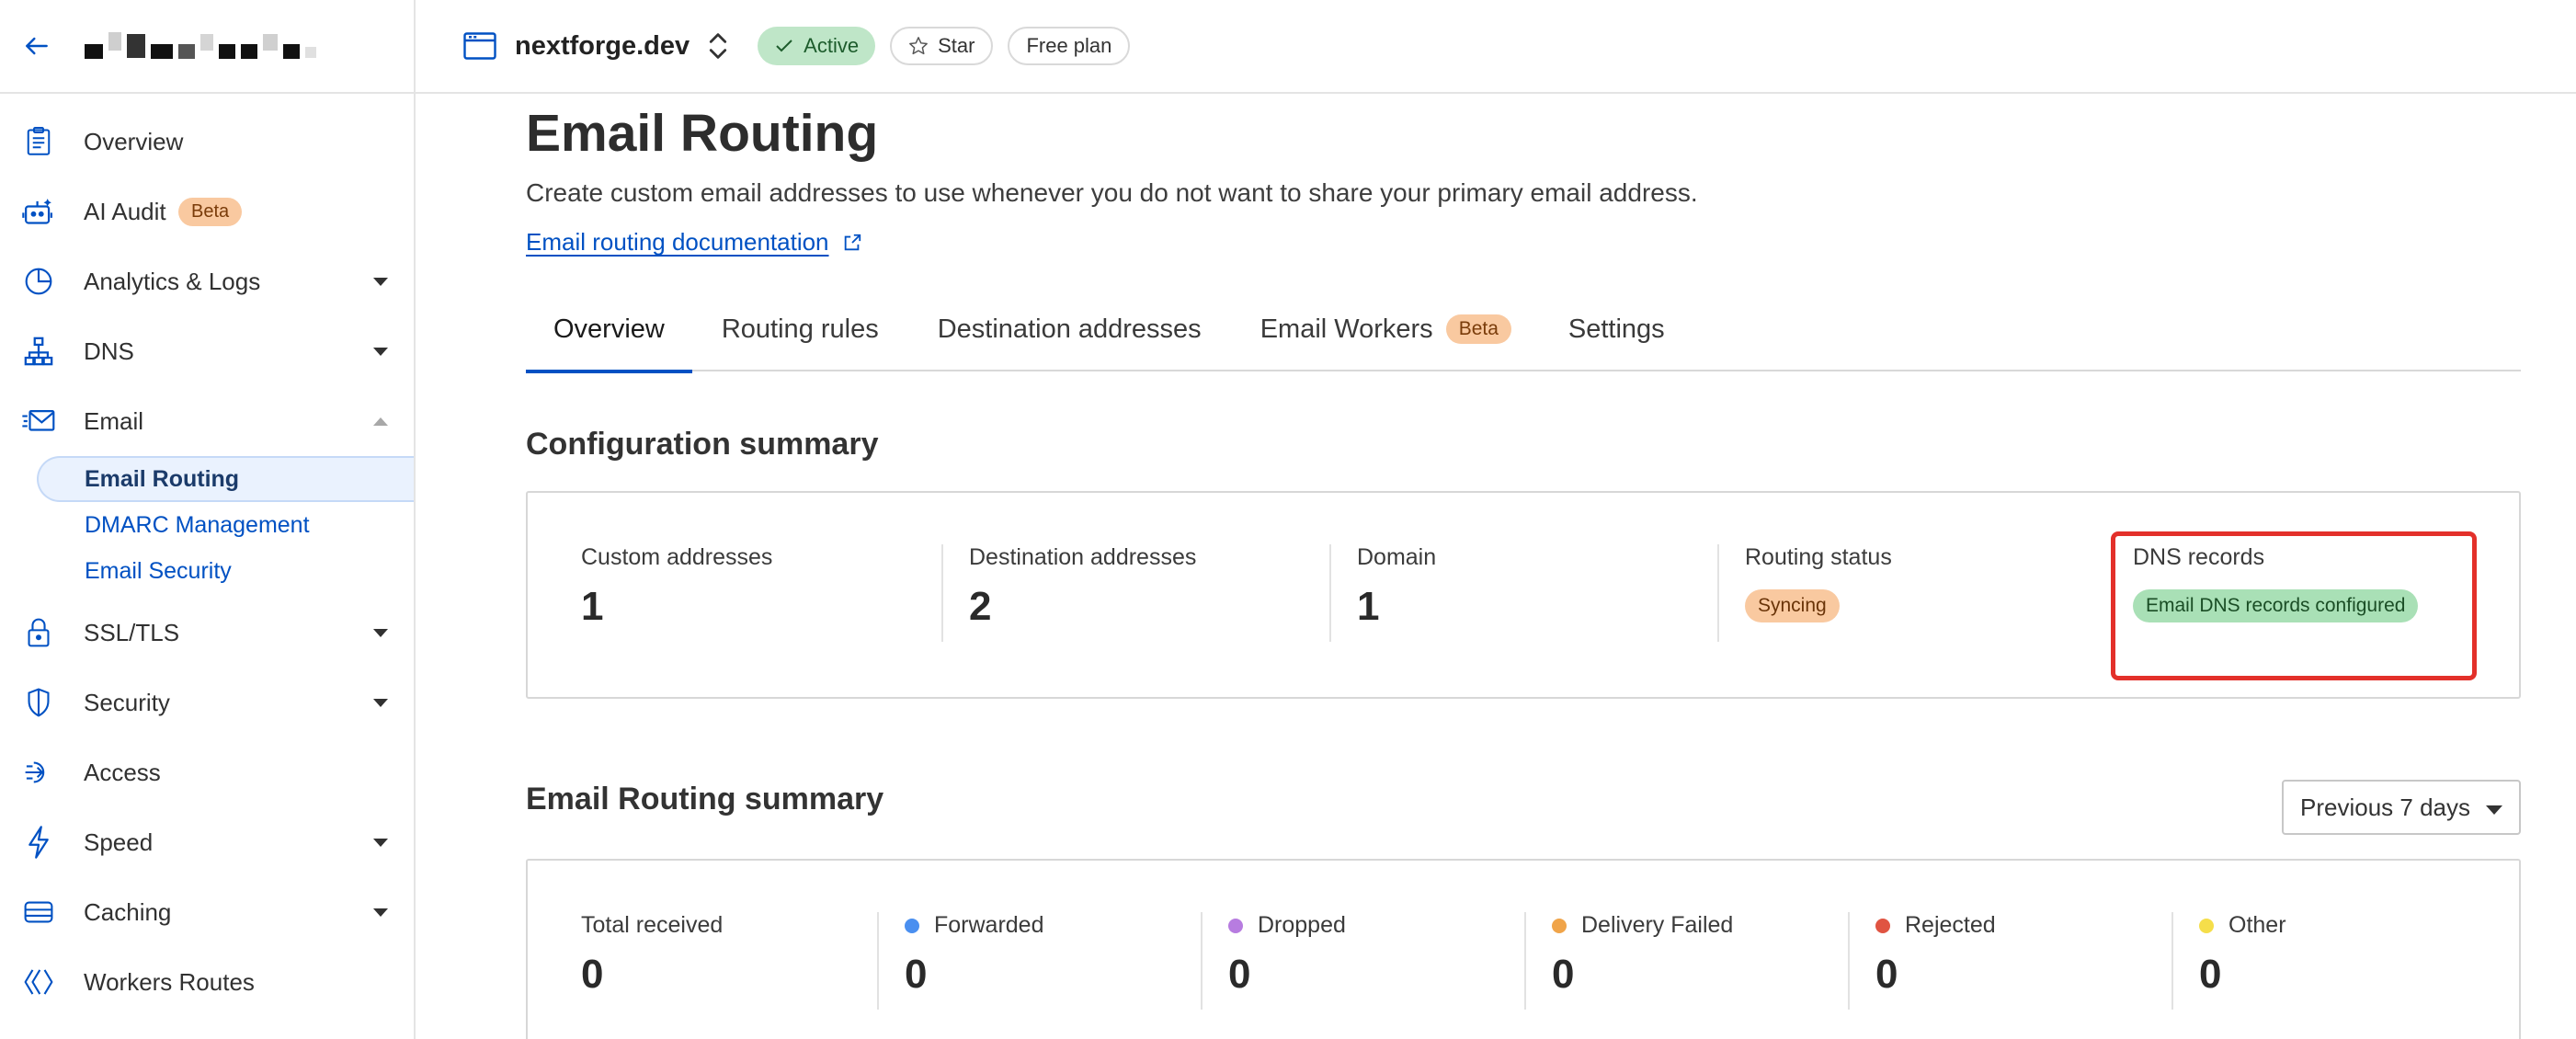 Image resolution: width=2576 pixels, height=1039 pixels. I want to click on sidebar-item-label: Workers Routes, so click(169, 981).